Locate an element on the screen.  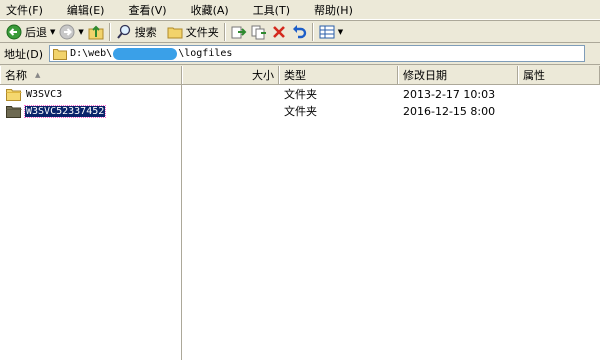
back-arrow-icon is located at coordinates (14, 32).